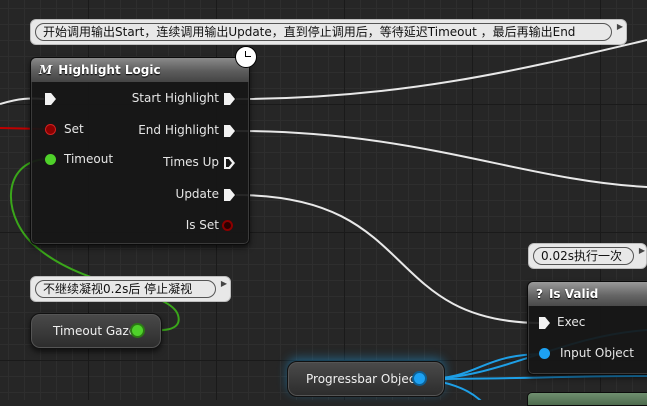 Image resolution: width=647 pixels, height=406 pixels. I want to click on timeout-pin, so click(50, 159).